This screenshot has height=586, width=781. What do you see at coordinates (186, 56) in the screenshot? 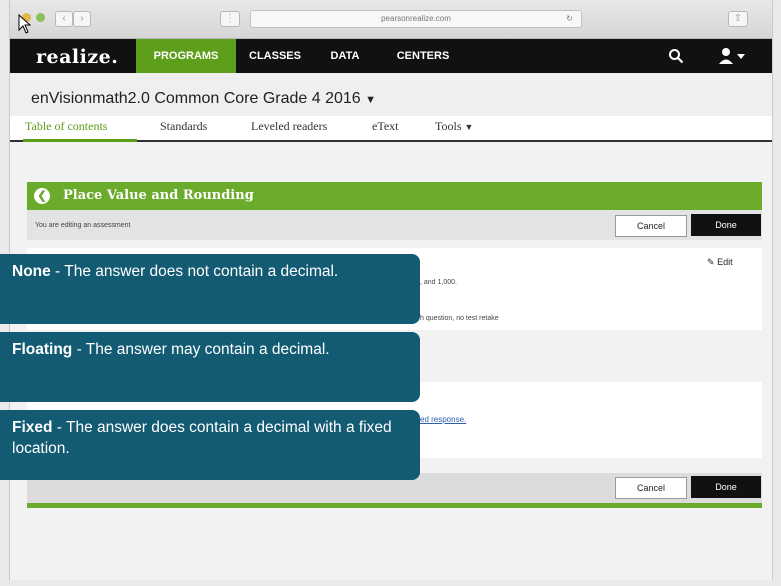
I see `nav-programs: PROGRAMS` at bounding box center [186, 56].